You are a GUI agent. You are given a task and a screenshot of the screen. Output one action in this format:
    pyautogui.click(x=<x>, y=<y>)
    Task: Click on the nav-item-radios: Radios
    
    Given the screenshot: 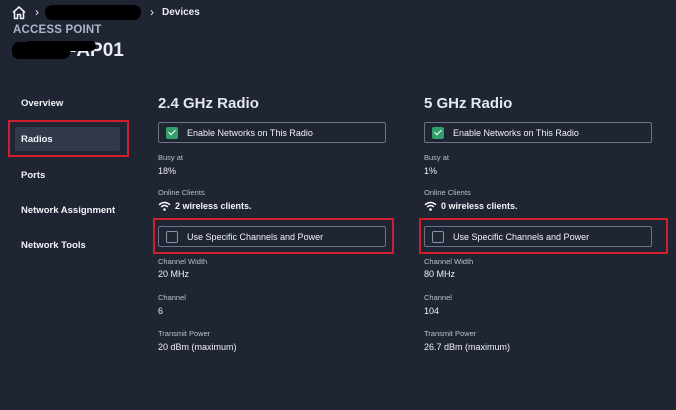 What is the action you would take?
    pyautogui.click(x=37, y=139)
    